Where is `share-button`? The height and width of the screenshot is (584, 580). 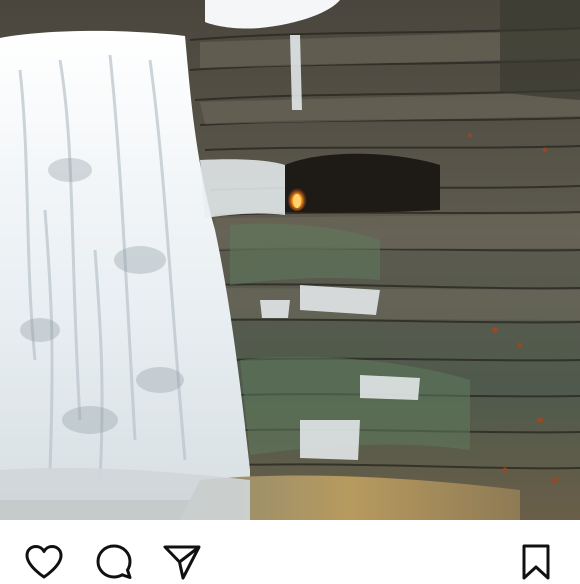 share-button is located at coordinates (182, 562).